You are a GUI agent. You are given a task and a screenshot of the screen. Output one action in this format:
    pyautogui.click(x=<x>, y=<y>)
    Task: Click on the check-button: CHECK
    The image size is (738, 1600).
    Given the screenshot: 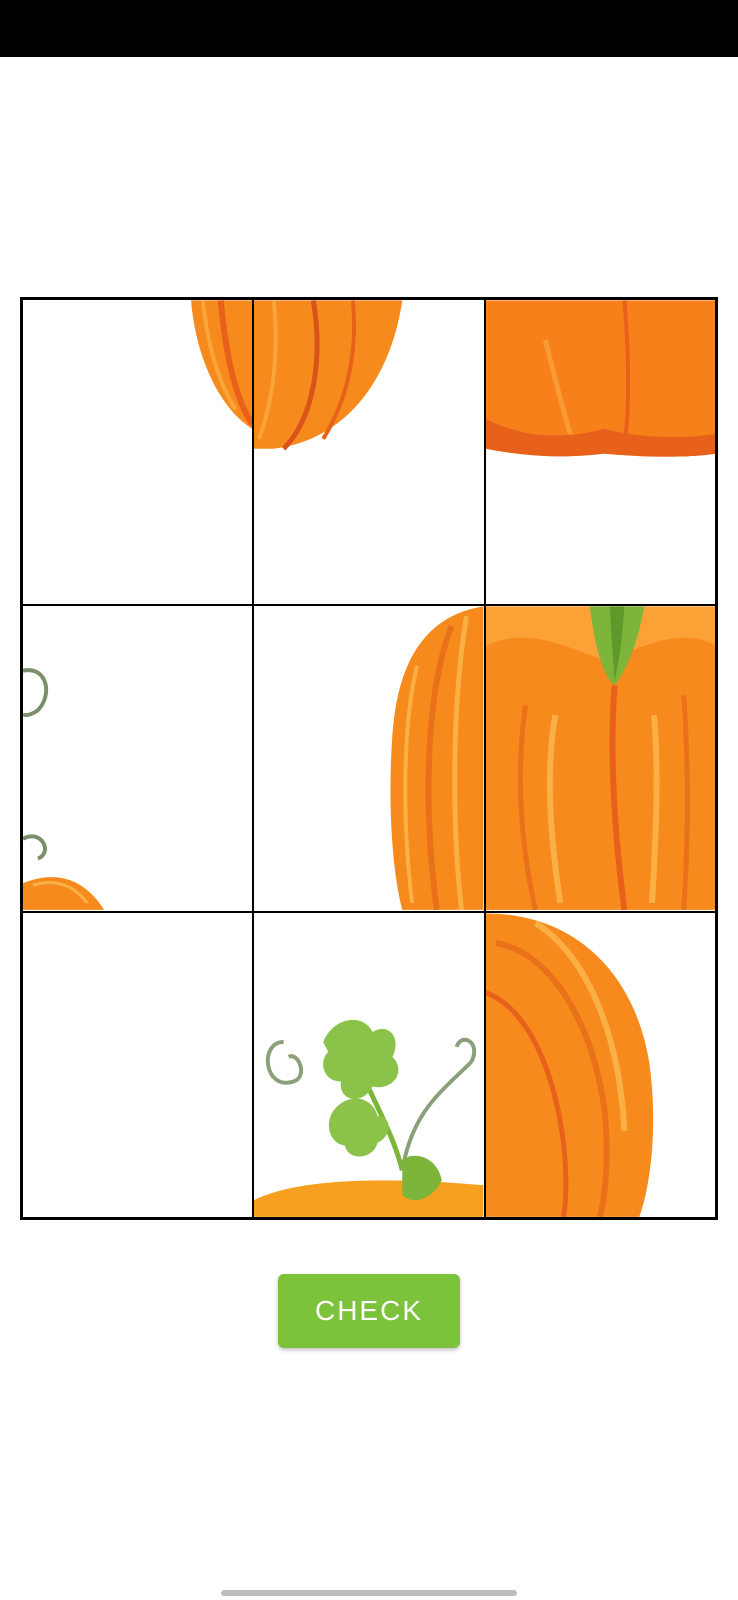 What is the action you would take?
    pyautogui.click(x=369, y=1311)
    